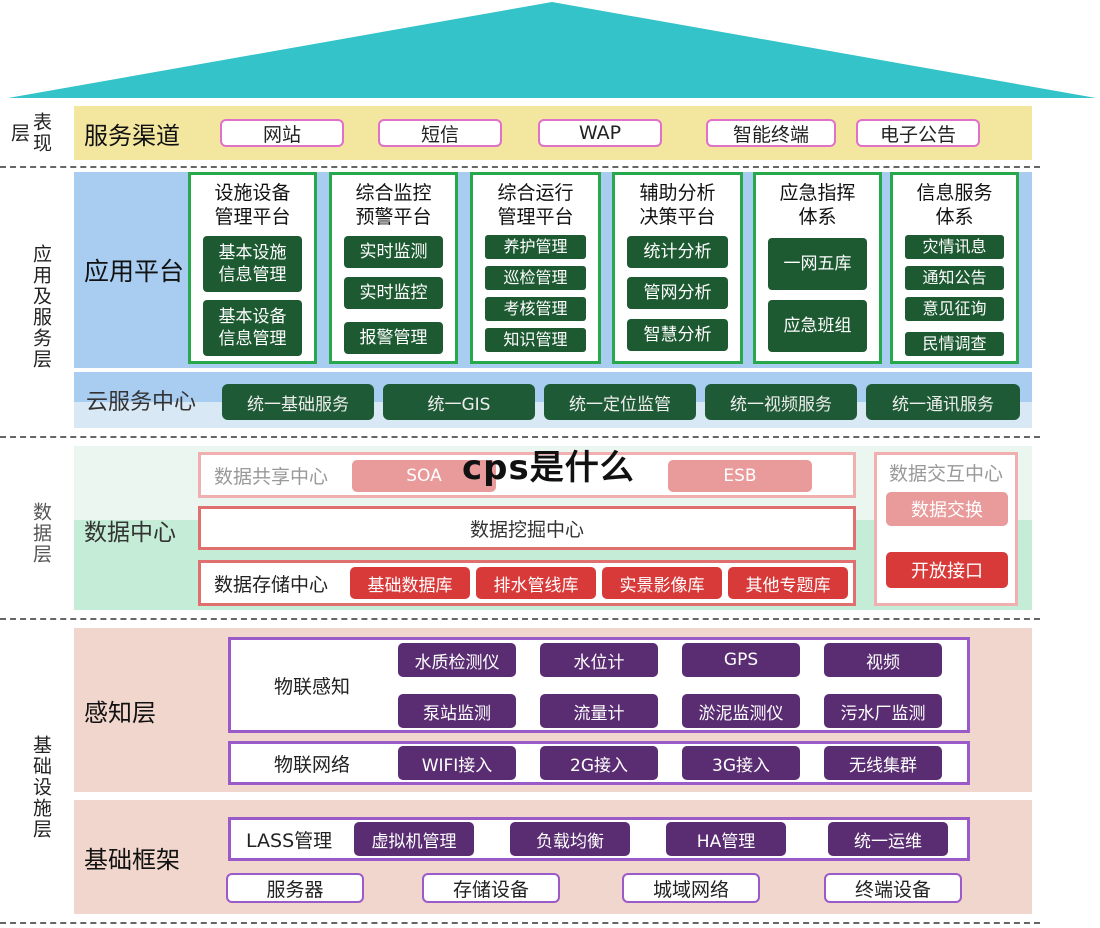  I want to click on app-column-6: 信息服务 体系灾情讯息通知公告意见征询民情调查, so click(954, 268).